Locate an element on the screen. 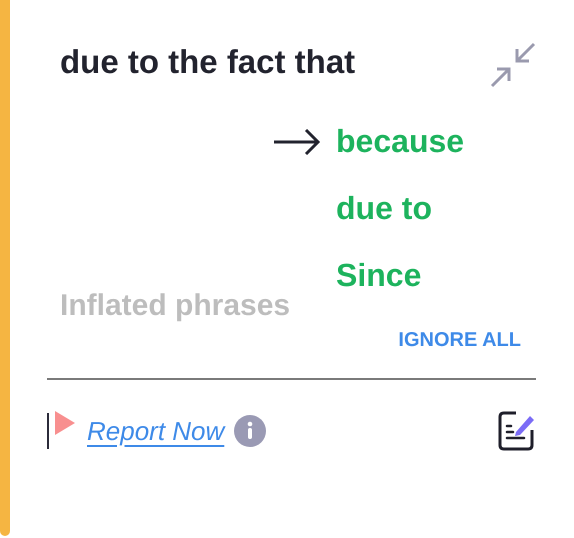 The image size is (574, 538). suggestion-option: because is located at coordinates (400, 141).